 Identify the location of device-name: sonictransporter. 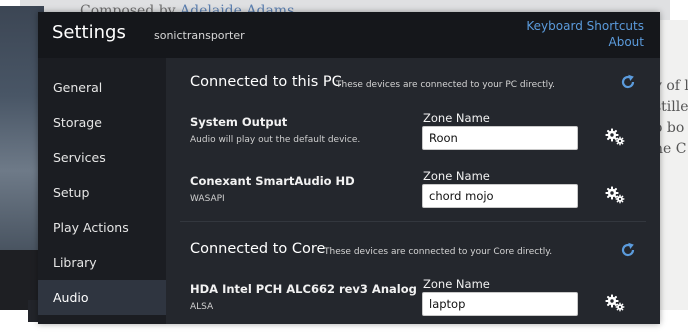
(199, 35).